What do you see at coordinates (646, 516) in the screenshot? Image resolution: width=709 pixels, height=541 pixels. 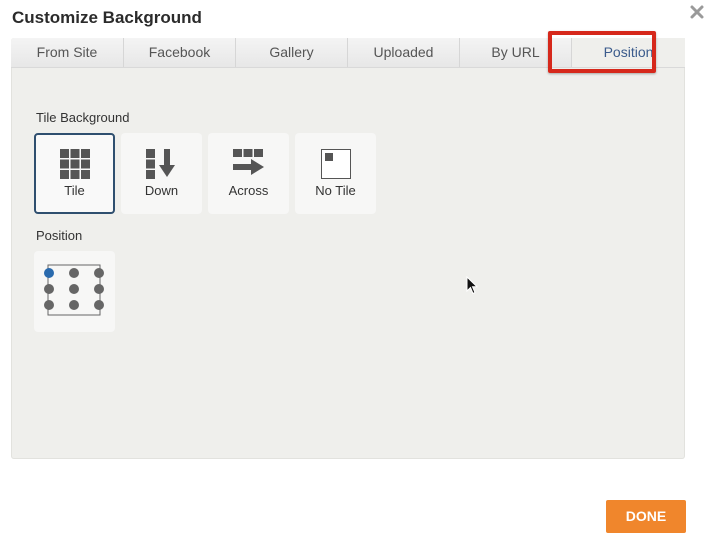 I see `done-button: DONE` at bounding box center [646, 516].